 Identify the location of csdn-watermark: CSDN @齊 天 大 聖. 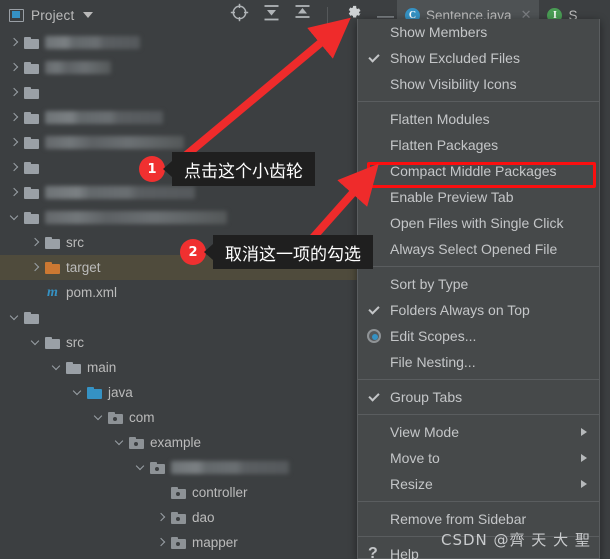
(516, 540).